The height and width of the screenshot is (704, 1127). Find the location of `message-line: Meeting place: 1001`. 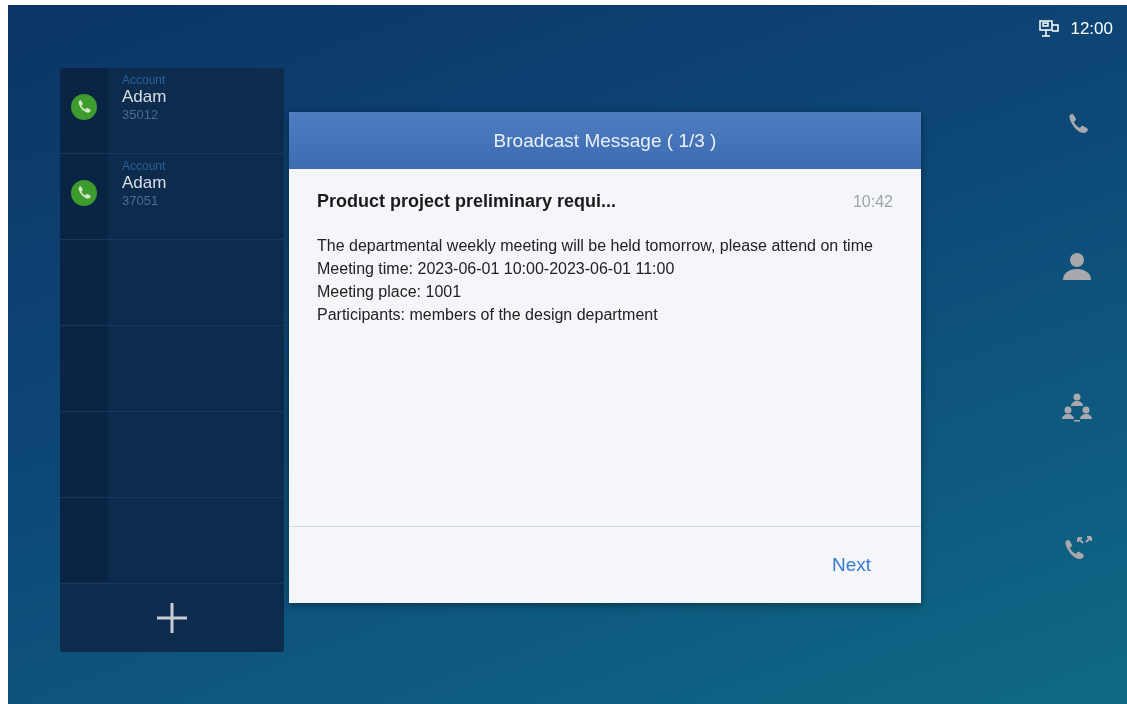

message-line: Meeting place: 1001 is located at coordinates (390, 292).